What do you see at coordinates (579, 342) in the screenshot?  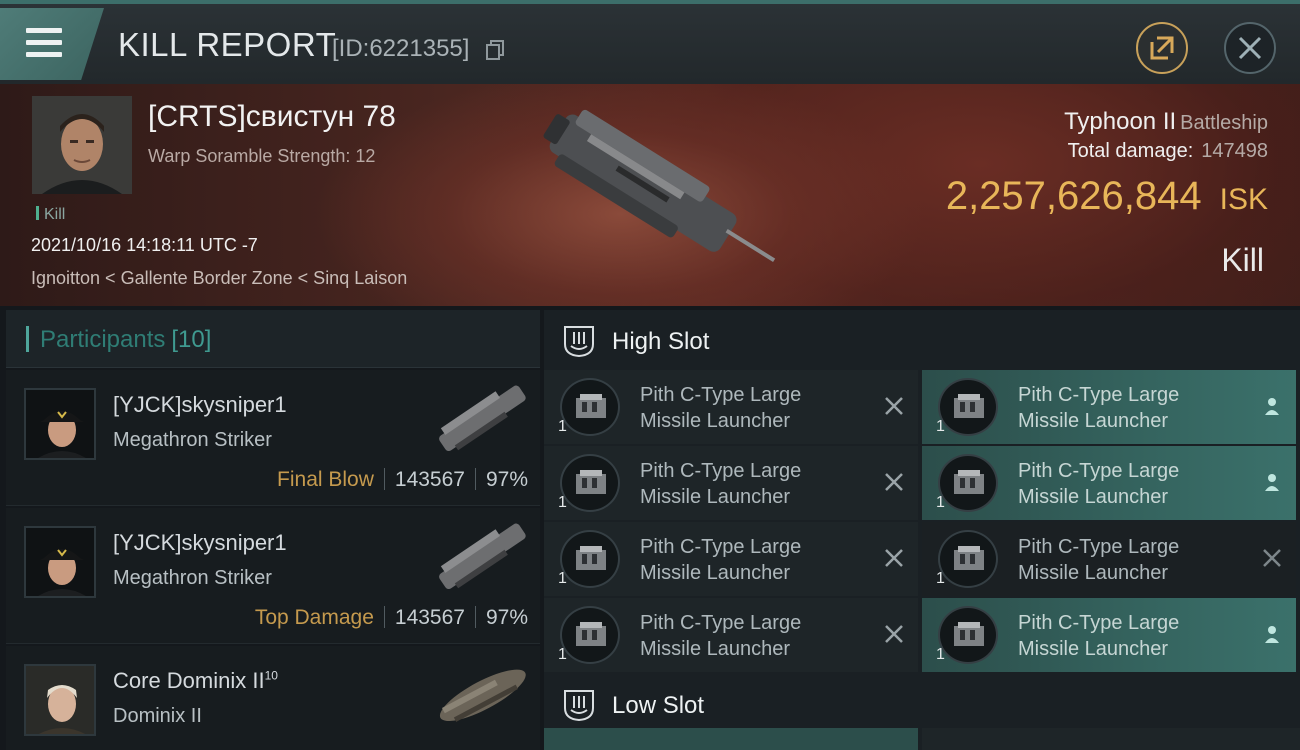 I see `high-slot-icon` at bounding box center [579, 342].